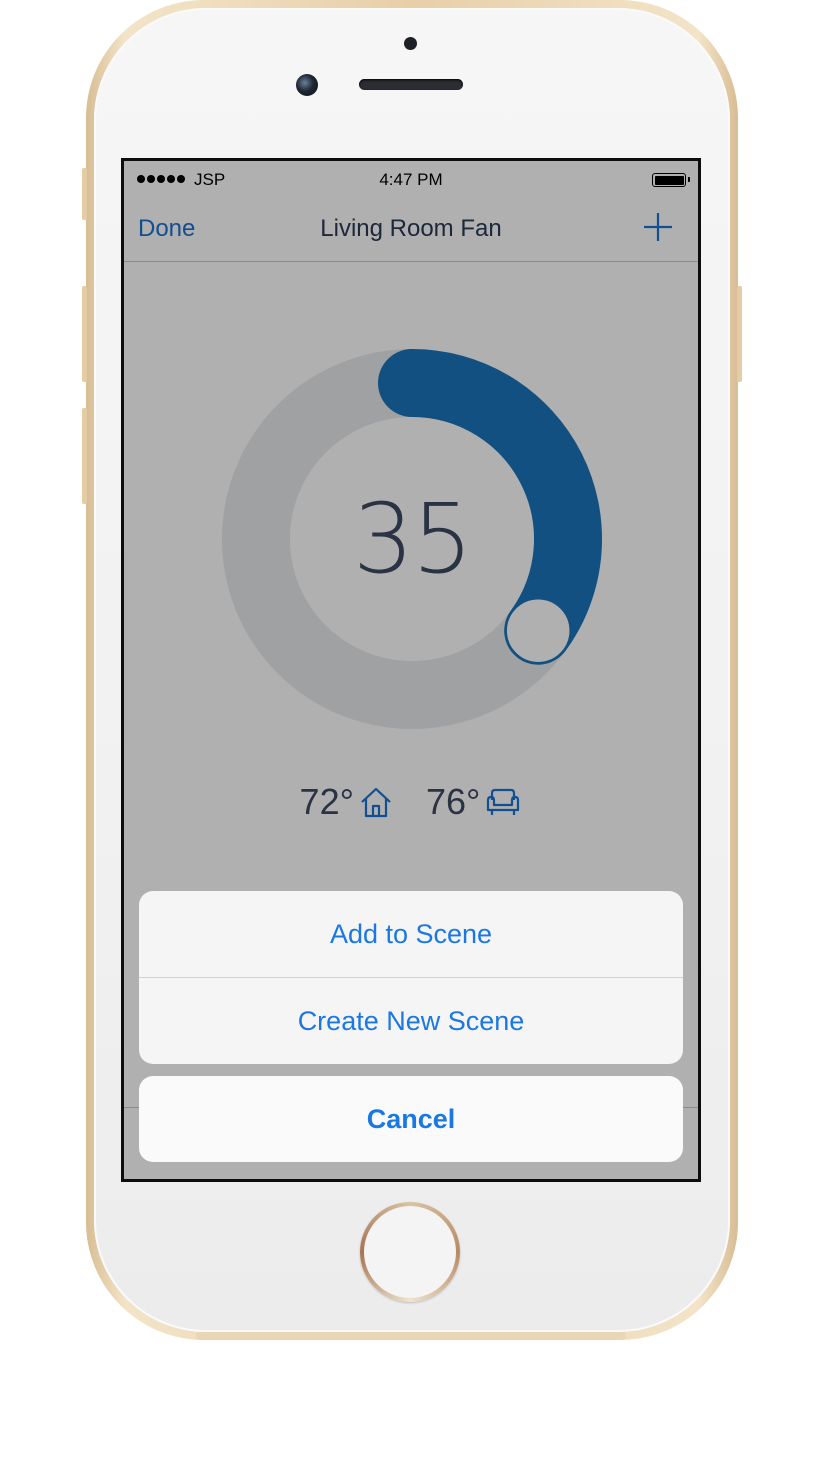  What do you see at coordinates (411, 1021) in the screenshot?
I see `create-new-scene-button: Create New Scene` at bounding box center [411, 1021].